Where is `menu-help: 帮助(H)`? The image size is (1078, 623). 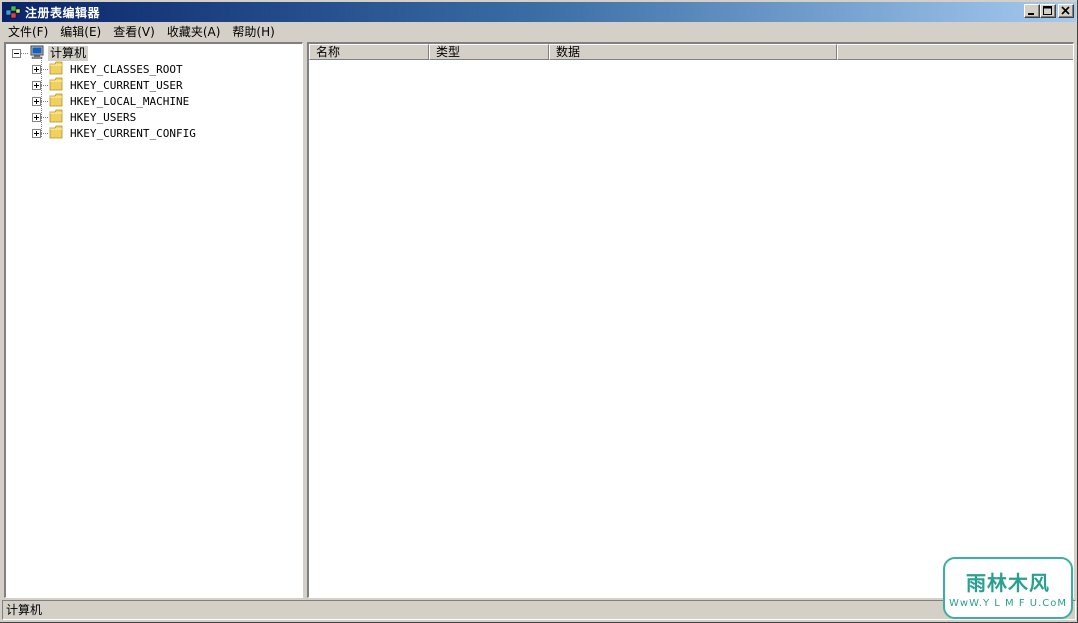 menu-help: 帮助(H) is located at coordinates (253, 32).